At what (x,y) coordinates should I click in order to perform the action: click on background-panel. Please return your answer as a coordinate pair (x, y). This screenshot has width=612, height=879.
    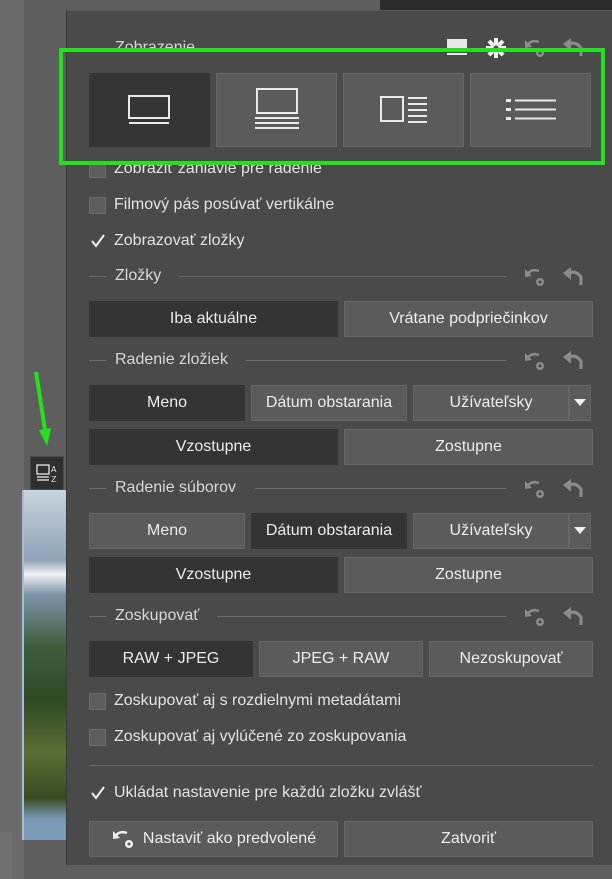
    Looking at the image, I should click on (12, 439).